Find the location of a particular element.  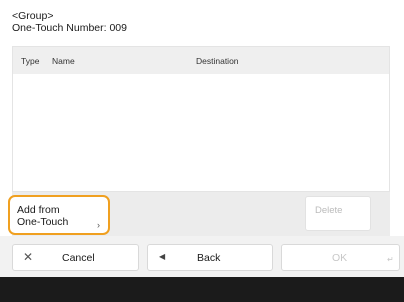

ok-button: OK ↵ is located at coordinates (340, 257).